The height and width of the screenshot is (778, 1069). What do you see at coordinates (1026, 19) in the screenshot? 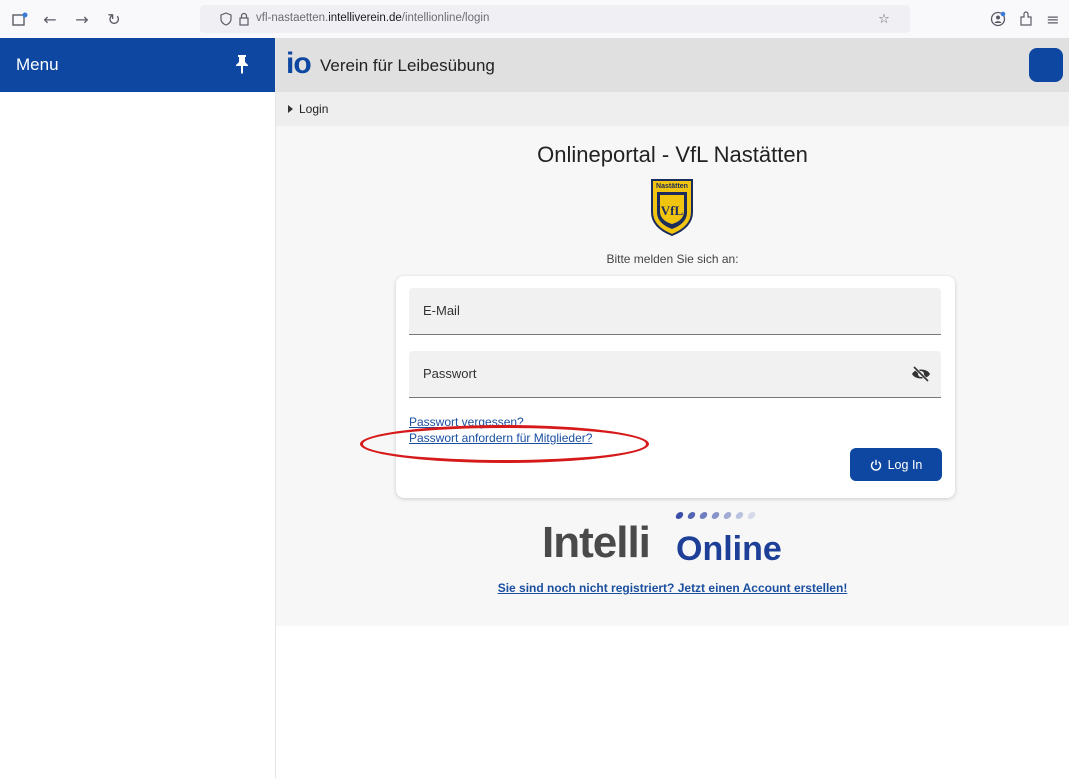
I see `extensions-icon` at bounding box center [1026, 19].